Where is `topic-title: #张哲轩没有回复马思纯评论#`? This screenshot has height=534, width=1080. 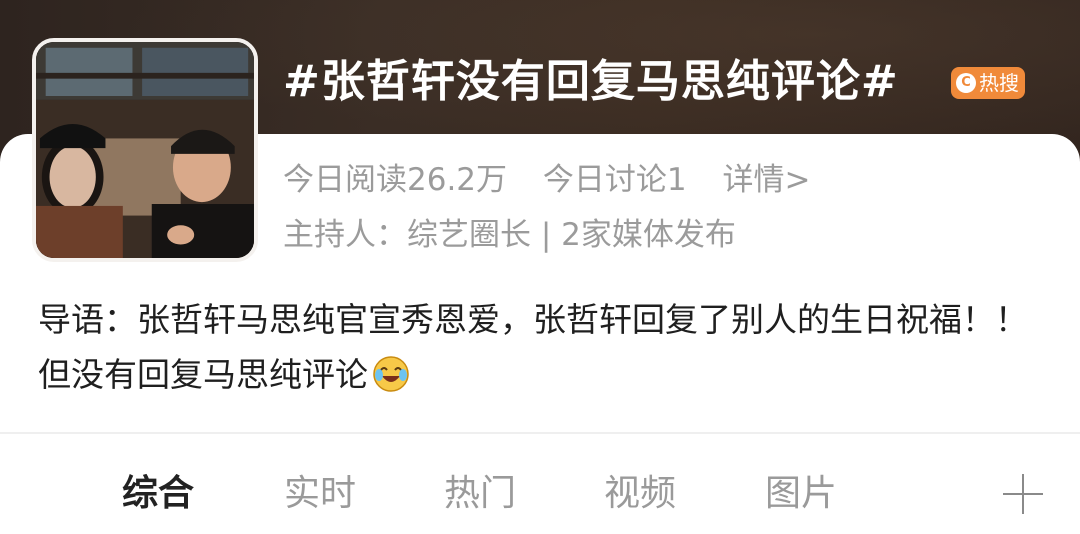 topic-title: #张哲轩没有回复马思纯评论# is located at coordinates (591, 81).